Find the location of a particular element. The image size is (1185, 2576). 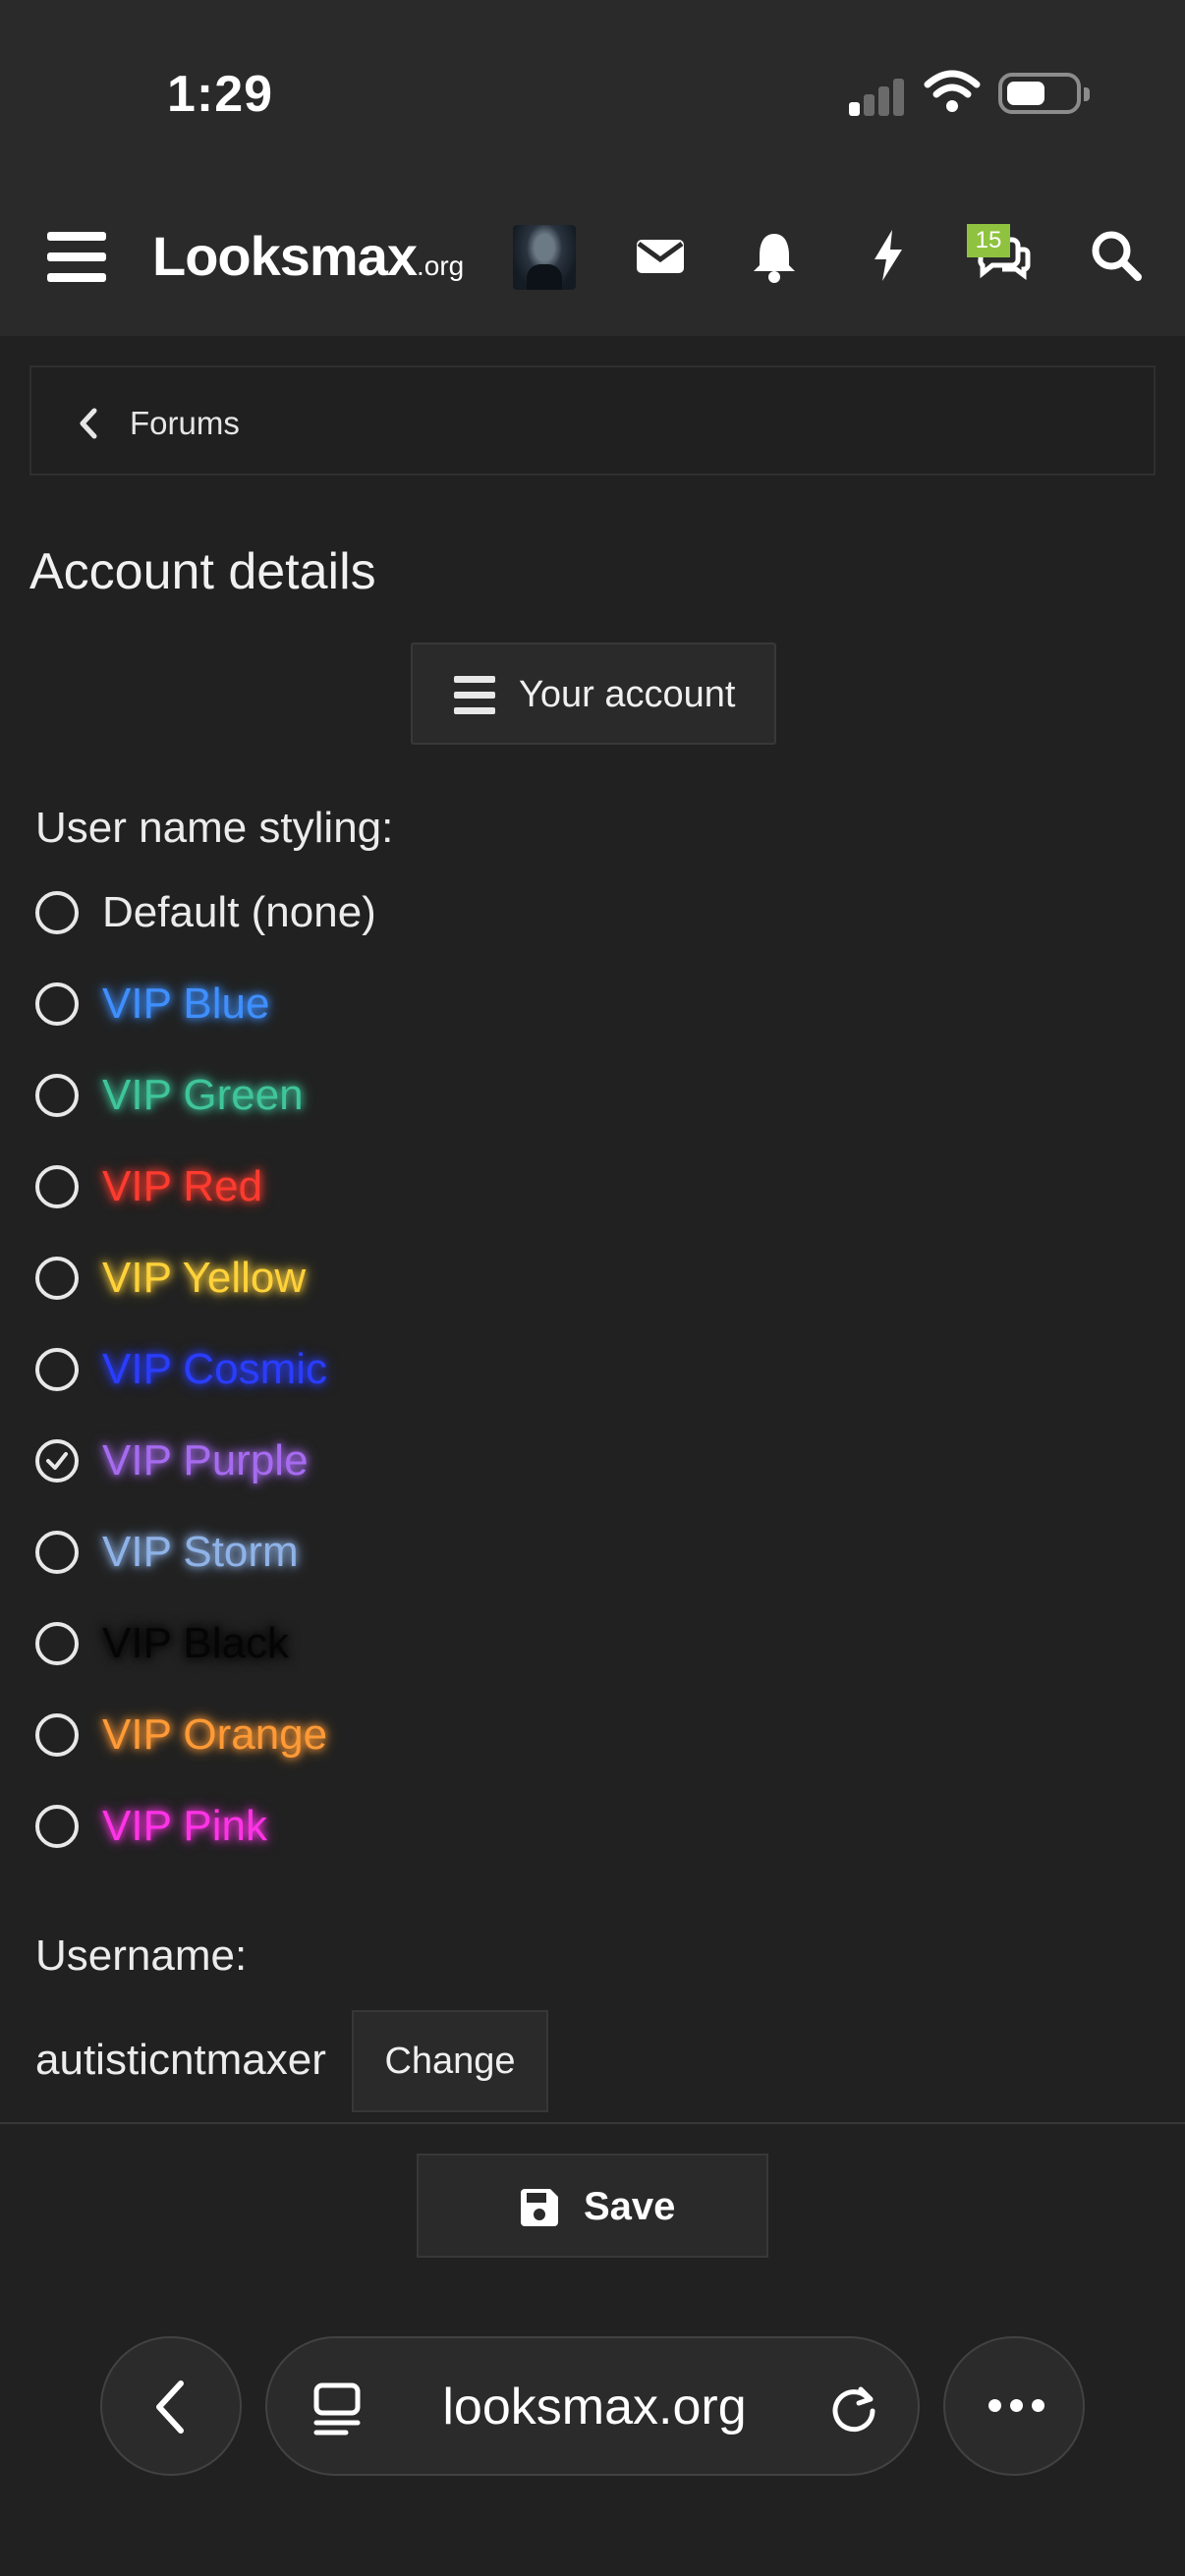

styling-option: VIP Blue is located at coordinates (428, 1004).